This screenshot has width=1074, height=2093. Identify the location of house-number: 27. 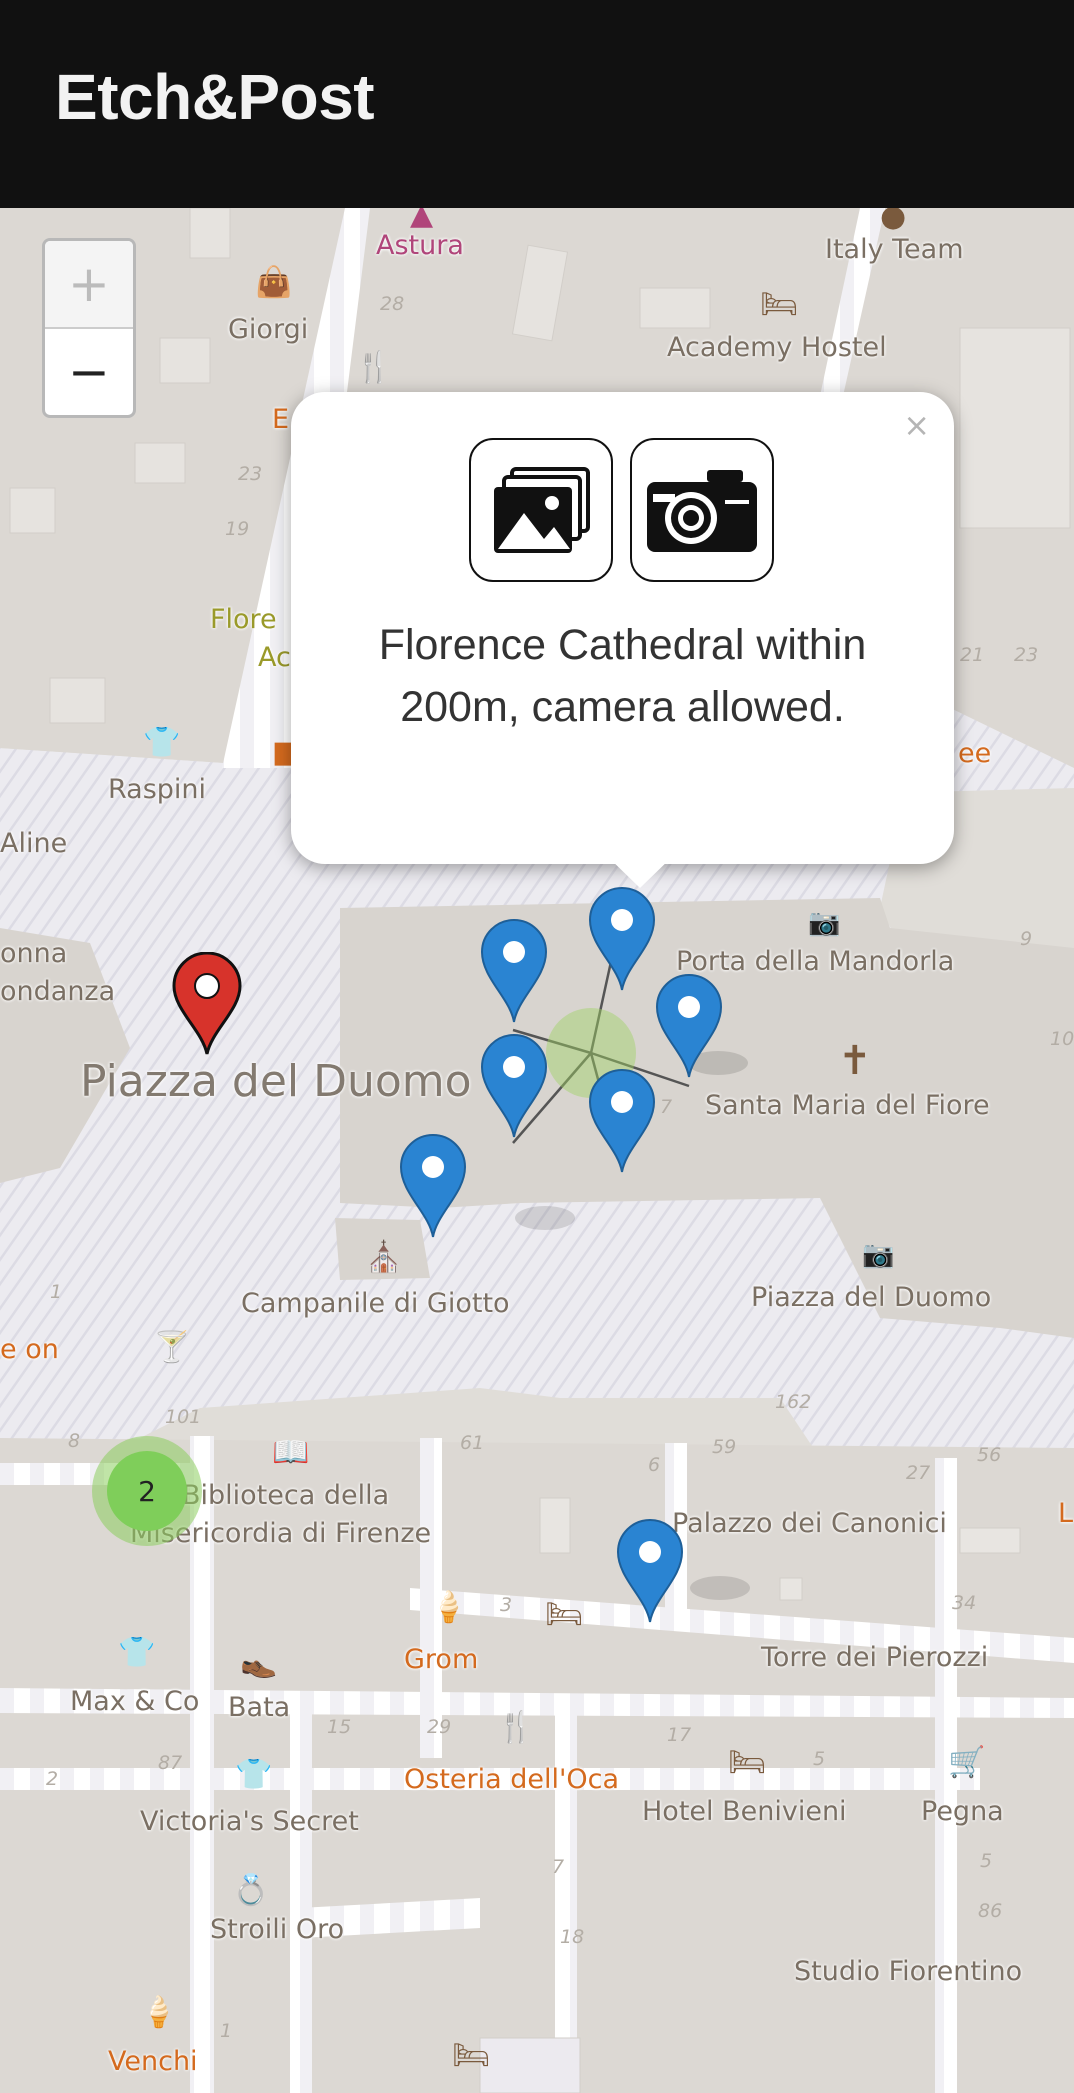
(918, 1473).